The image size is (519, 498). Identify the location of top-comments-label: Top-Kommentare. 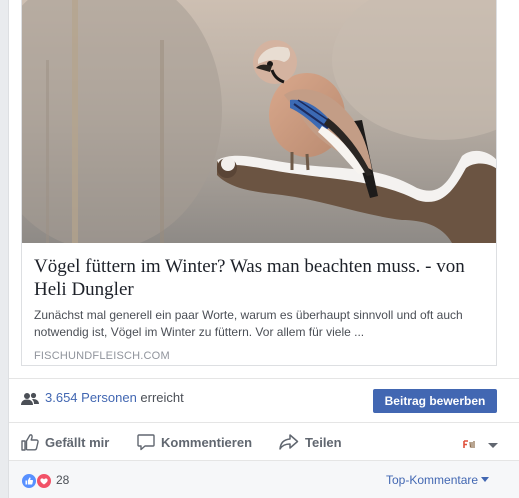
(432, 480).